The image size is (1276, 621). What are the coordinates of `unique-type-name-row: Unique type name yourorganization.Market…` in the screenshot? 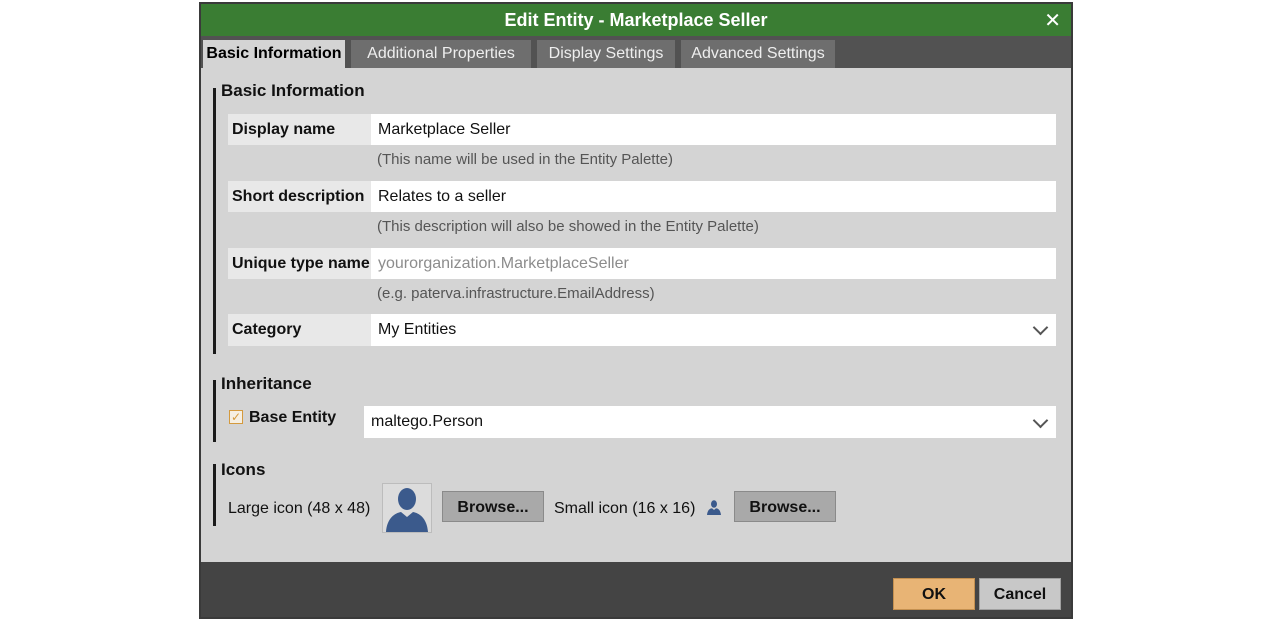 It's located at (642, 263).